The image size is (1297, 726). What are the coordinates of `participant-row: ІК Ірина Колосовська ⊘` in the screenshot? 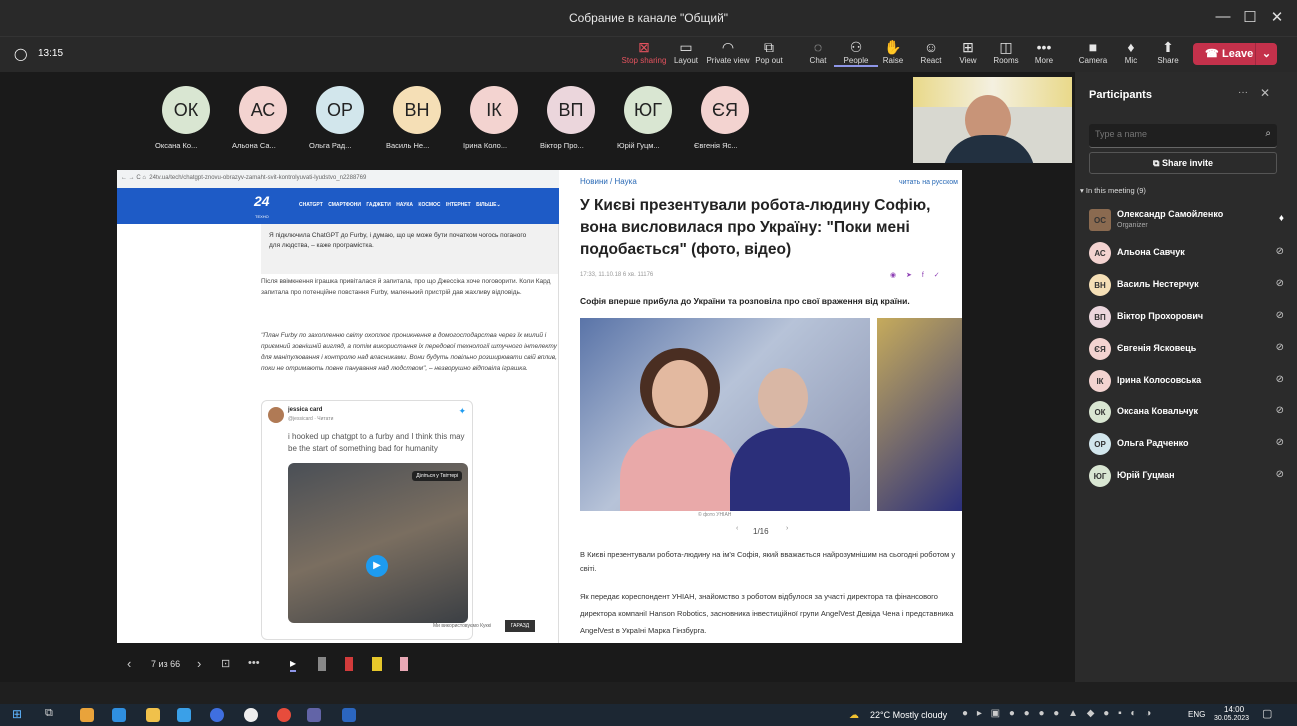 It's located at (1189, 381).